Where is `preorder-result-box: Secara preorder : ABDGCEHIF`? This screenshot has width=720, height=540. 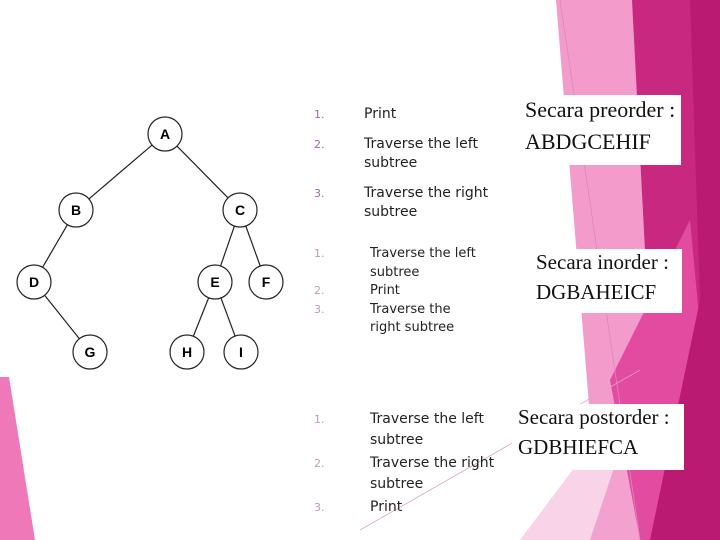 preorder-result-box: Secara preorder : ABDGCEHIF is located at coordinates (599, 130).